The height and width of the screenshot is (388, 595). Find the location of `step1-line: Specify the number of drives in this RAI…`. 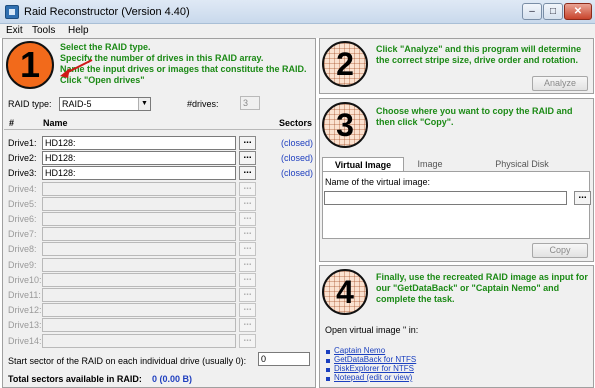

step1-line: Specify the number of drives in this RAI… is located at coordinates (162, 58).